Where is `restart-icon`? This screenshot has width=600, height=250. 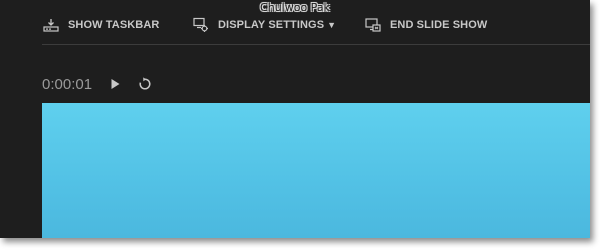
restart-icon is located at coordinates (145, 83).